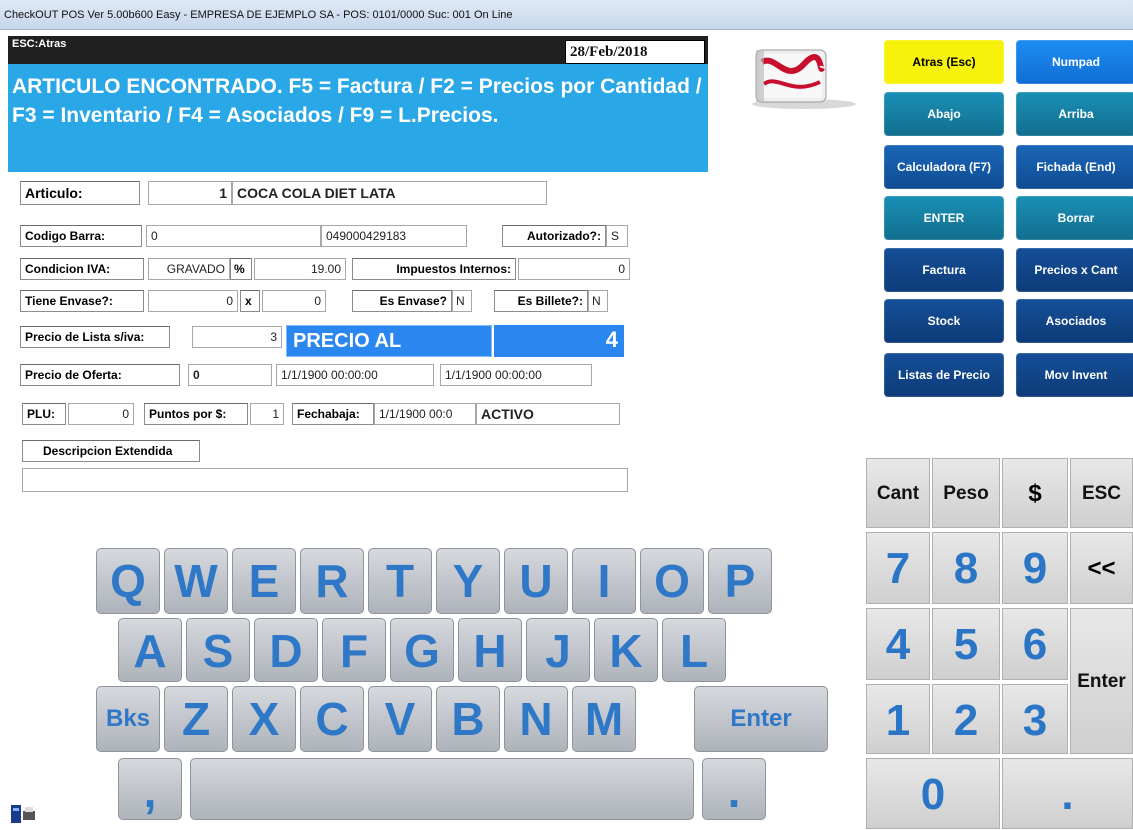 The height and width of the screenshot is (830, 1133). Describe the element at coordinates (468, 581) in the screenshot. I see `key-y: Y` at that location.